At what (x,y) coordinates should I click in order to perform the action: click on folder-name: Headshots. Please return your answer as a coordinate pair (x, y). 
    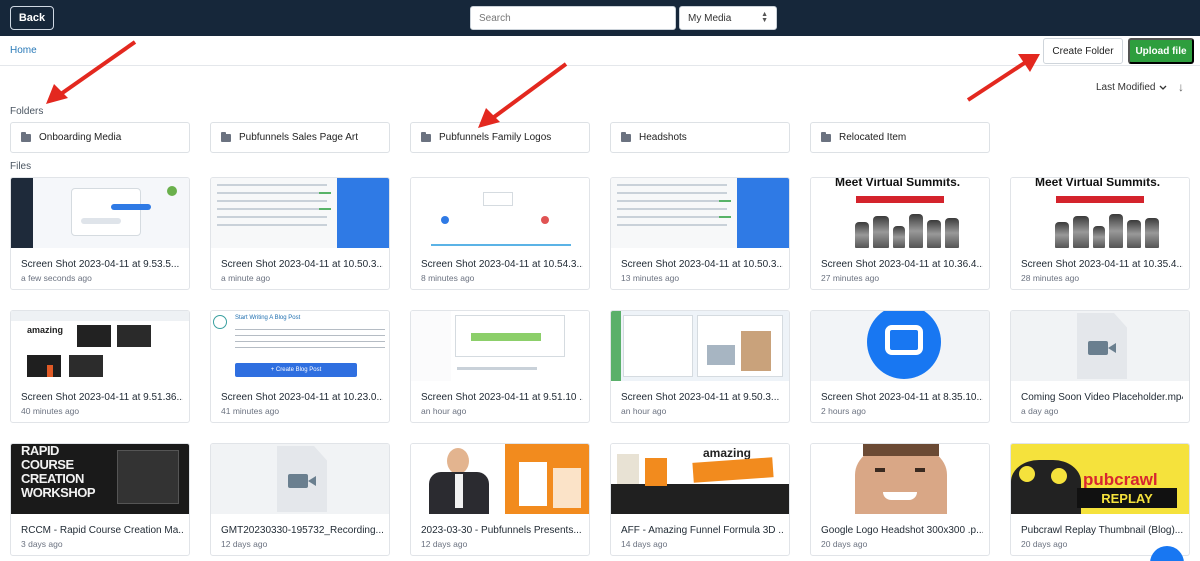
    Looking at the image, I should click on (663, 137).